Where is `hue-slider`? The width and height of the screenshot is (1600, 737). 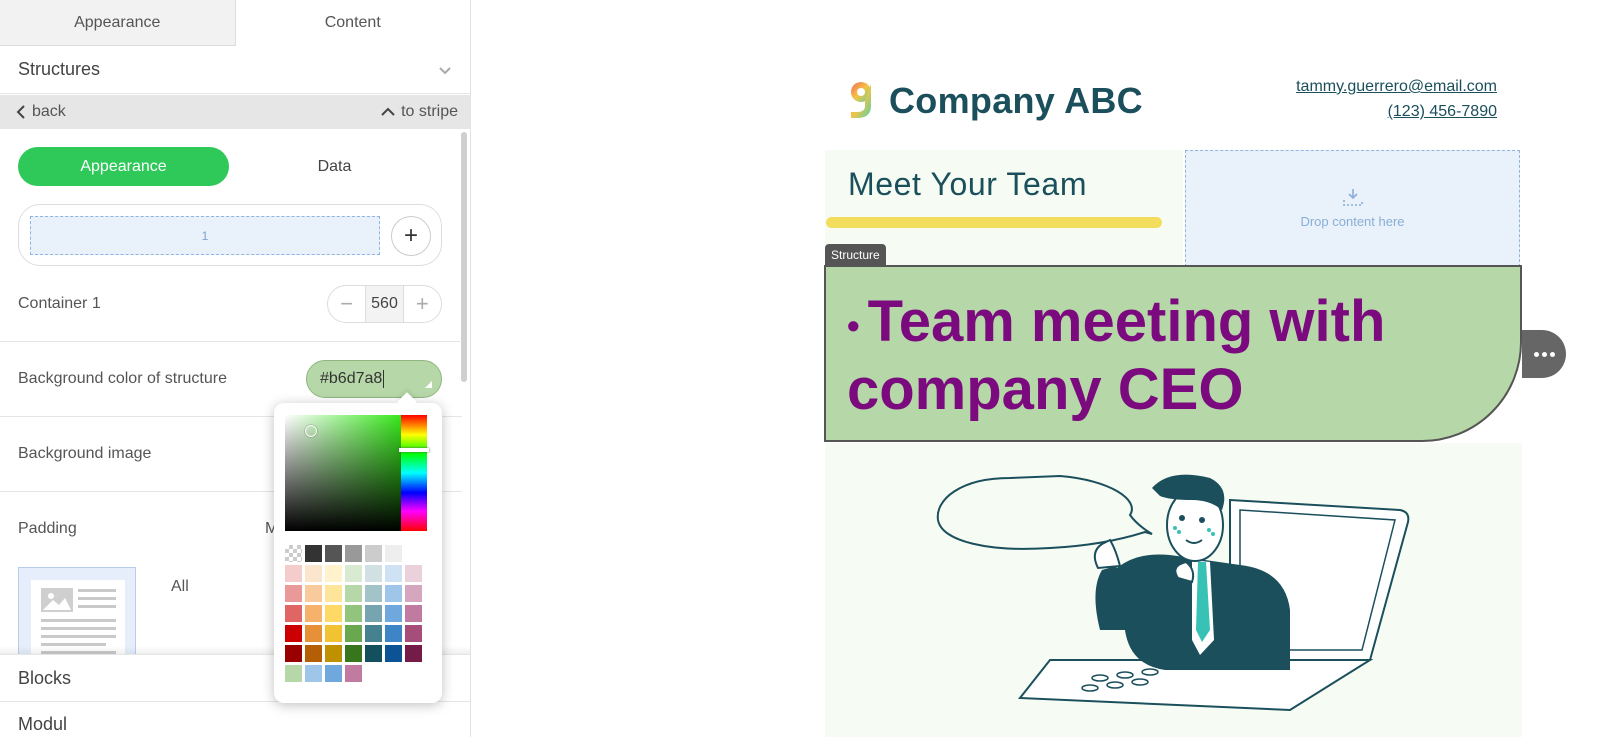 hue-slider is located at coordinates (414, 473).